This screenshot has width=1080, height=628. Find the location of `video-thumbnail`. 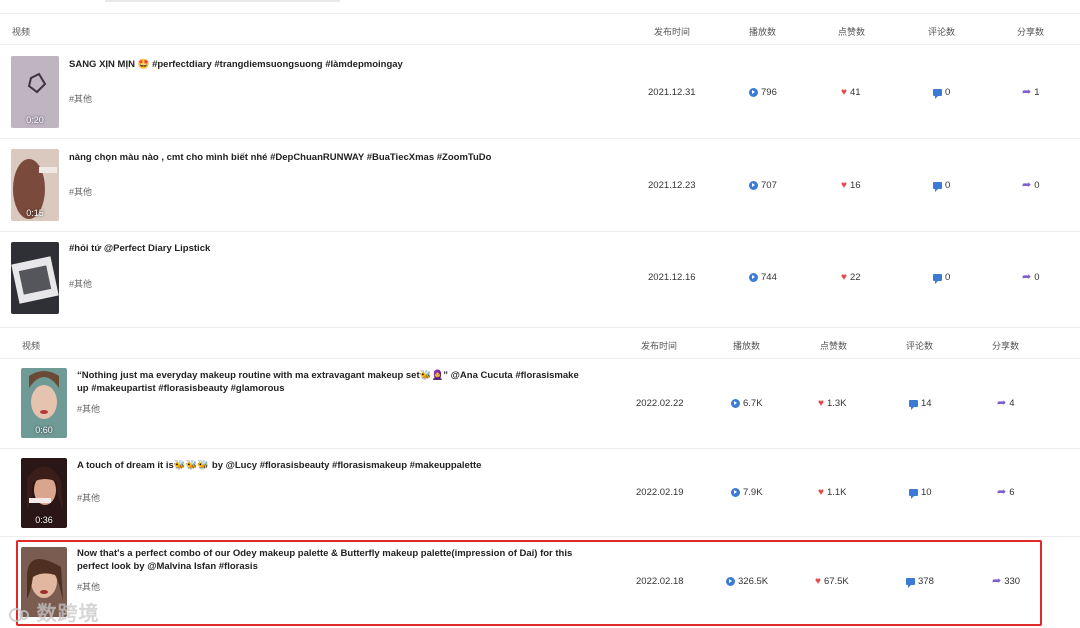

video-thumbnail is located at coordinates (35, 278).